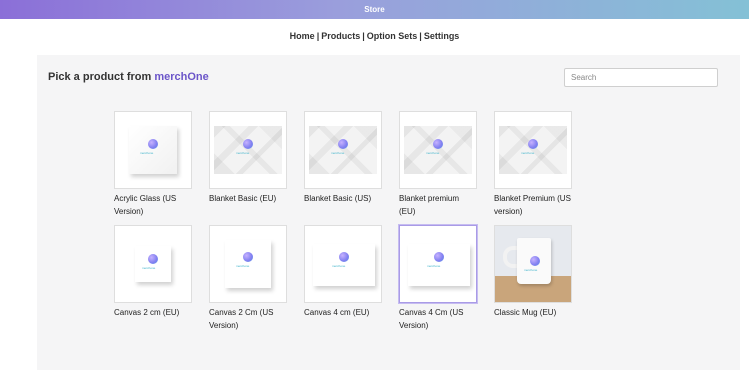  I want to click on page-title: Pick a product from merchOne, so click(128, 77).